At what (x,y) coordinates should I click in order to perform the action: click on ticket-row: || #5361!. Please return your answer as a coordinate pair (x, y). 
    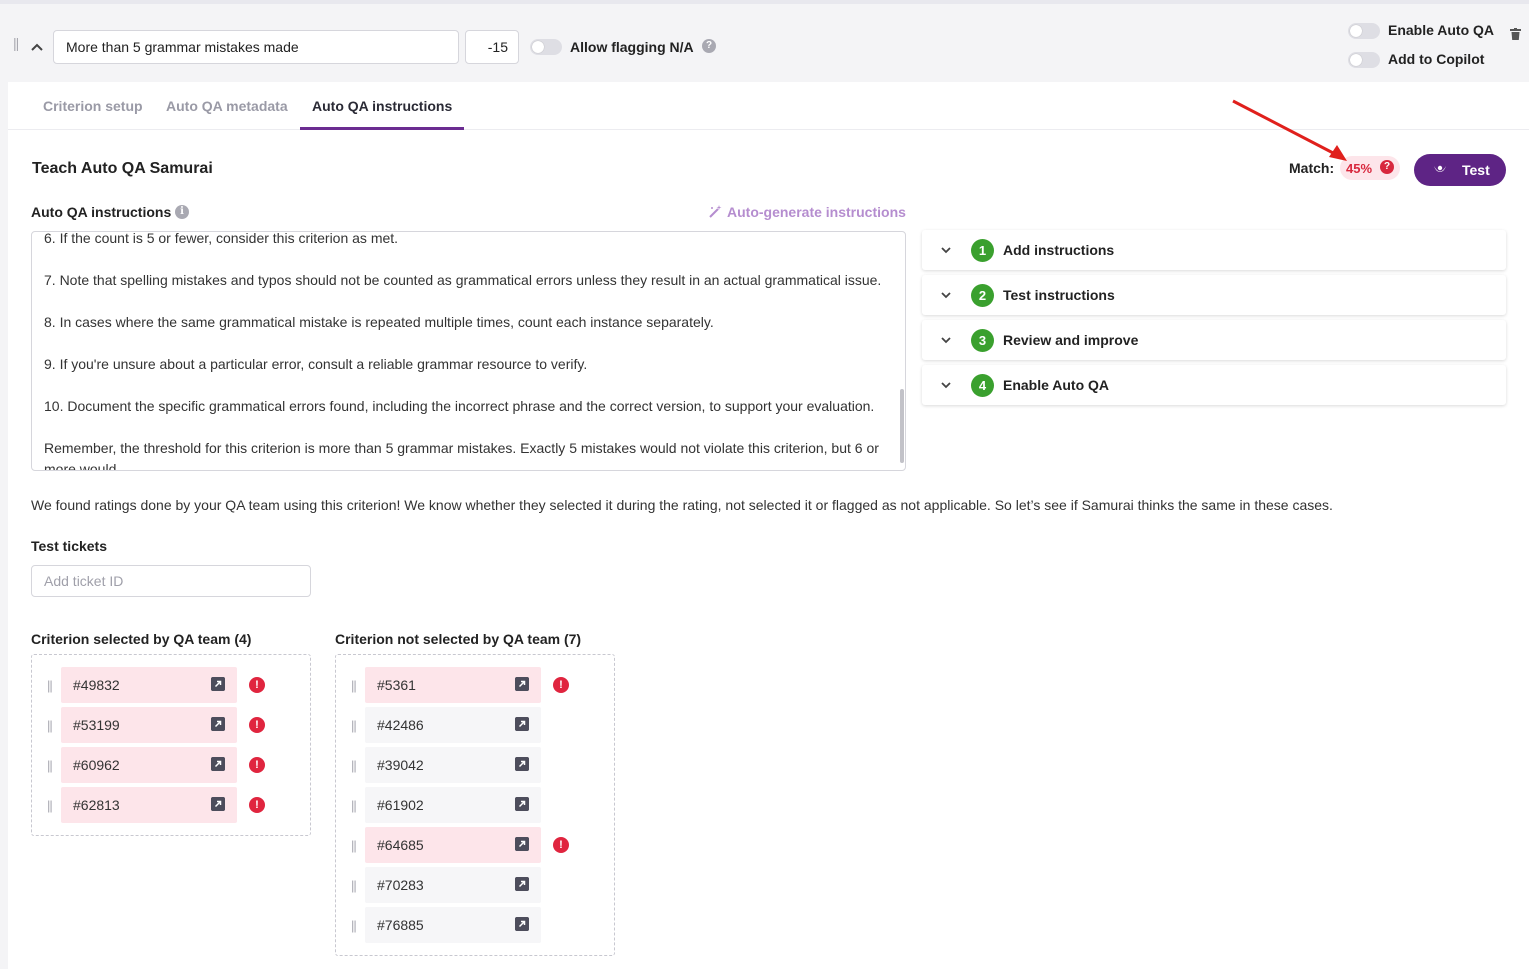
    Looking at the image, I should click on (461, 685).